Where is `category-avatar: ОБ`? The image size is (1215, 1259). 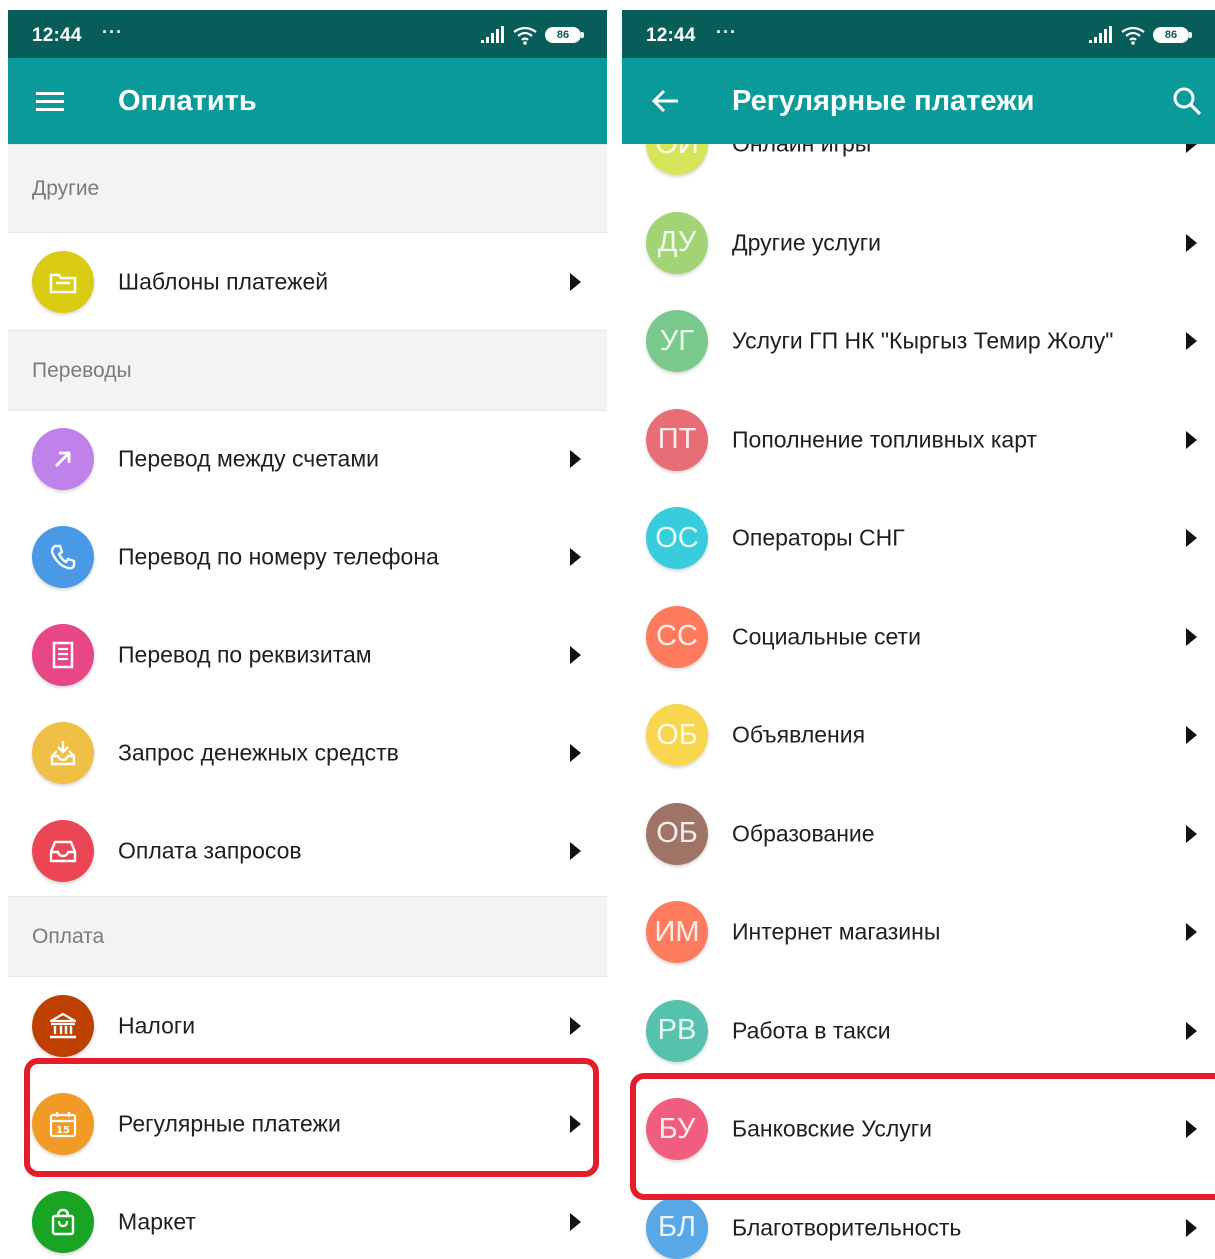
category-avatar: ОБ is located at coordinates (677, 735).